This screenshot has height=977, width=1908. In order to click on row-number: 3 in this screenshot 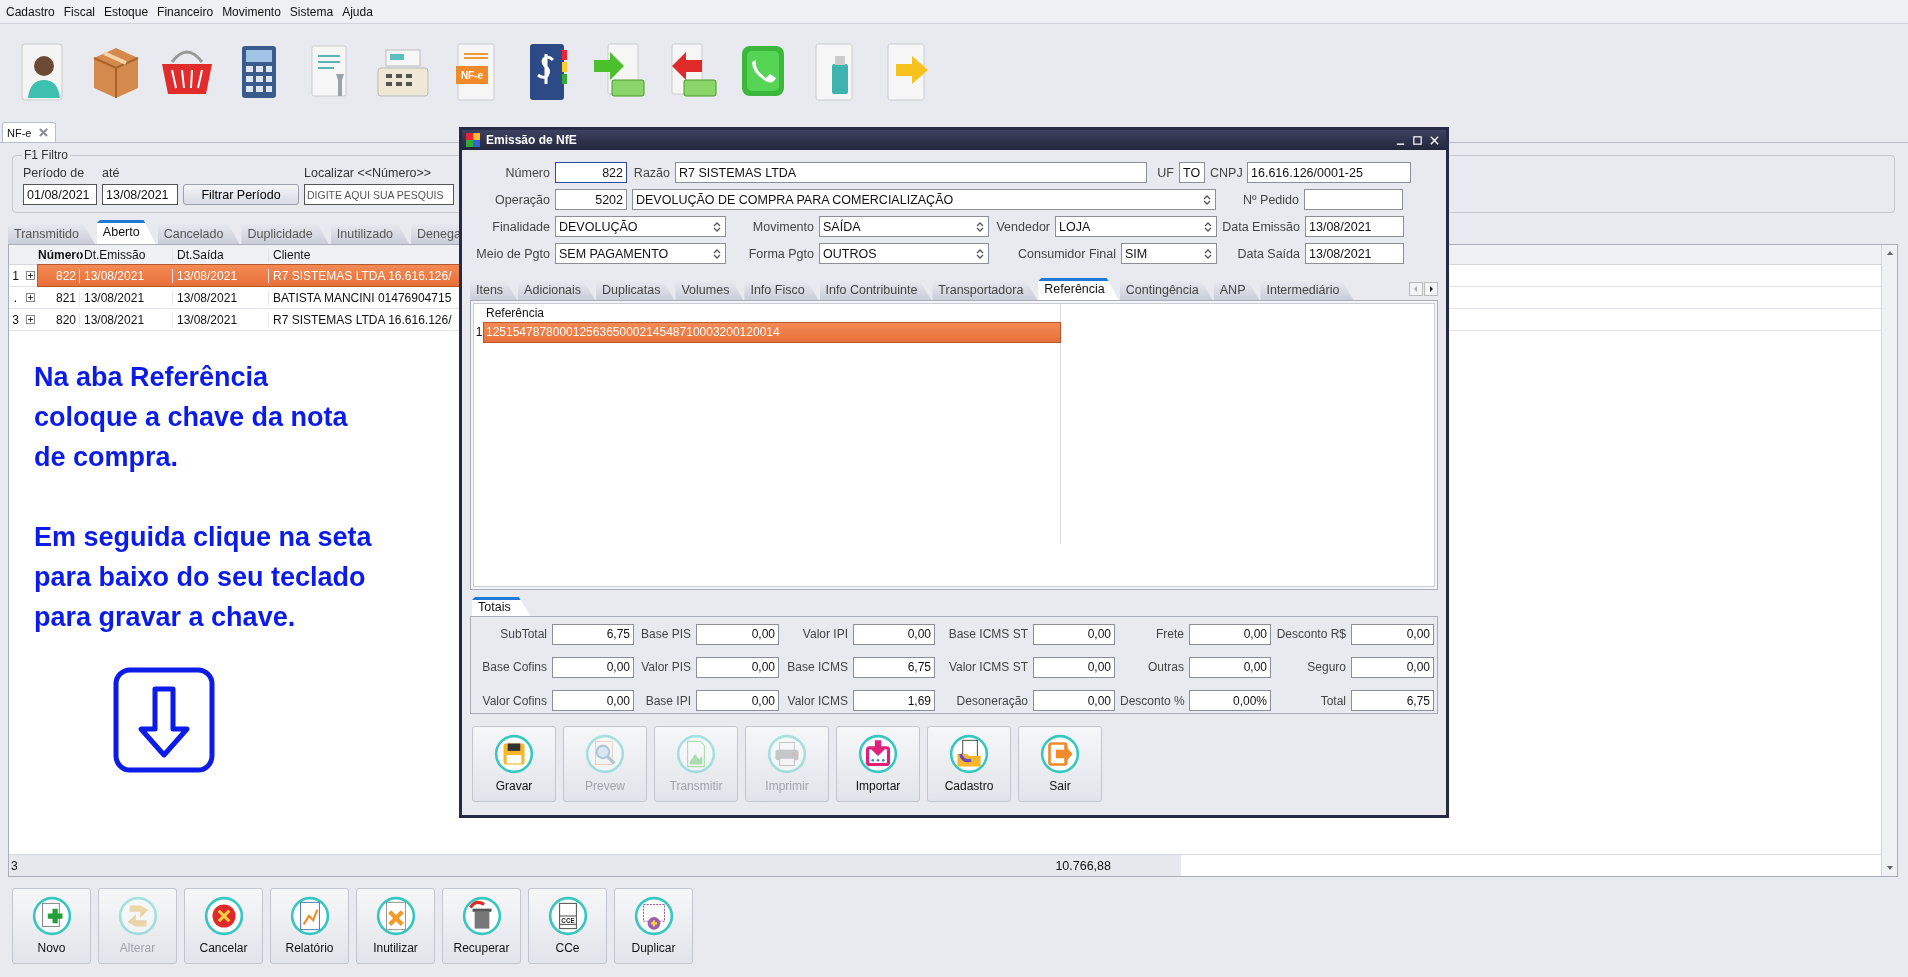, I will do `click(15, 319)`.